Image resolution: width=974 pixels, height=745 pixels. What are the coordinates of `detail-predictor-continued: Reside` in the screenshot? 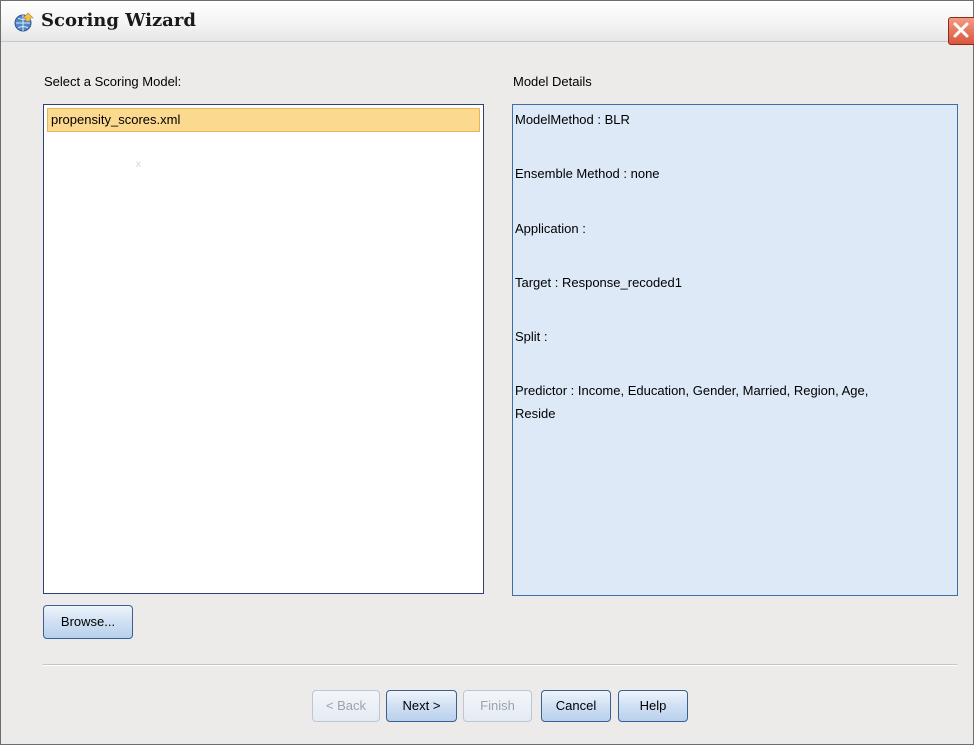 It's located at (535, 413).